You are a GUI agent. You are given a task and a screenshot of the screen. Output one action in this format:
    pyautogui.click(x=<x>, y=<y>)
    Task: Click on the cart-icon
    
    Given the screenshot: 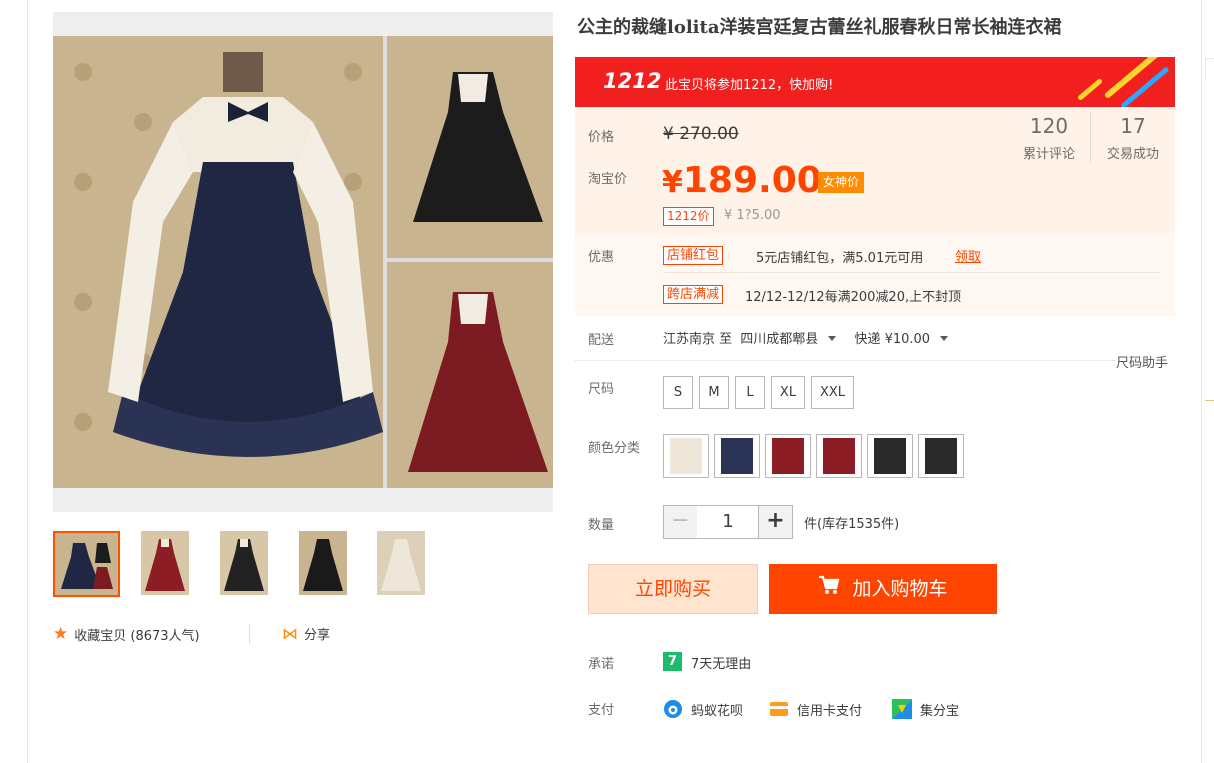 What is the action you would take?
    pyautogui.click(x=829, y=589)
    